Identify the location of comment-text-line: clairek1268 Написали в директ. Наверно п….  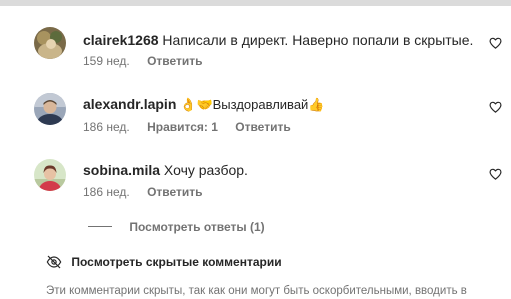
(278, 40).